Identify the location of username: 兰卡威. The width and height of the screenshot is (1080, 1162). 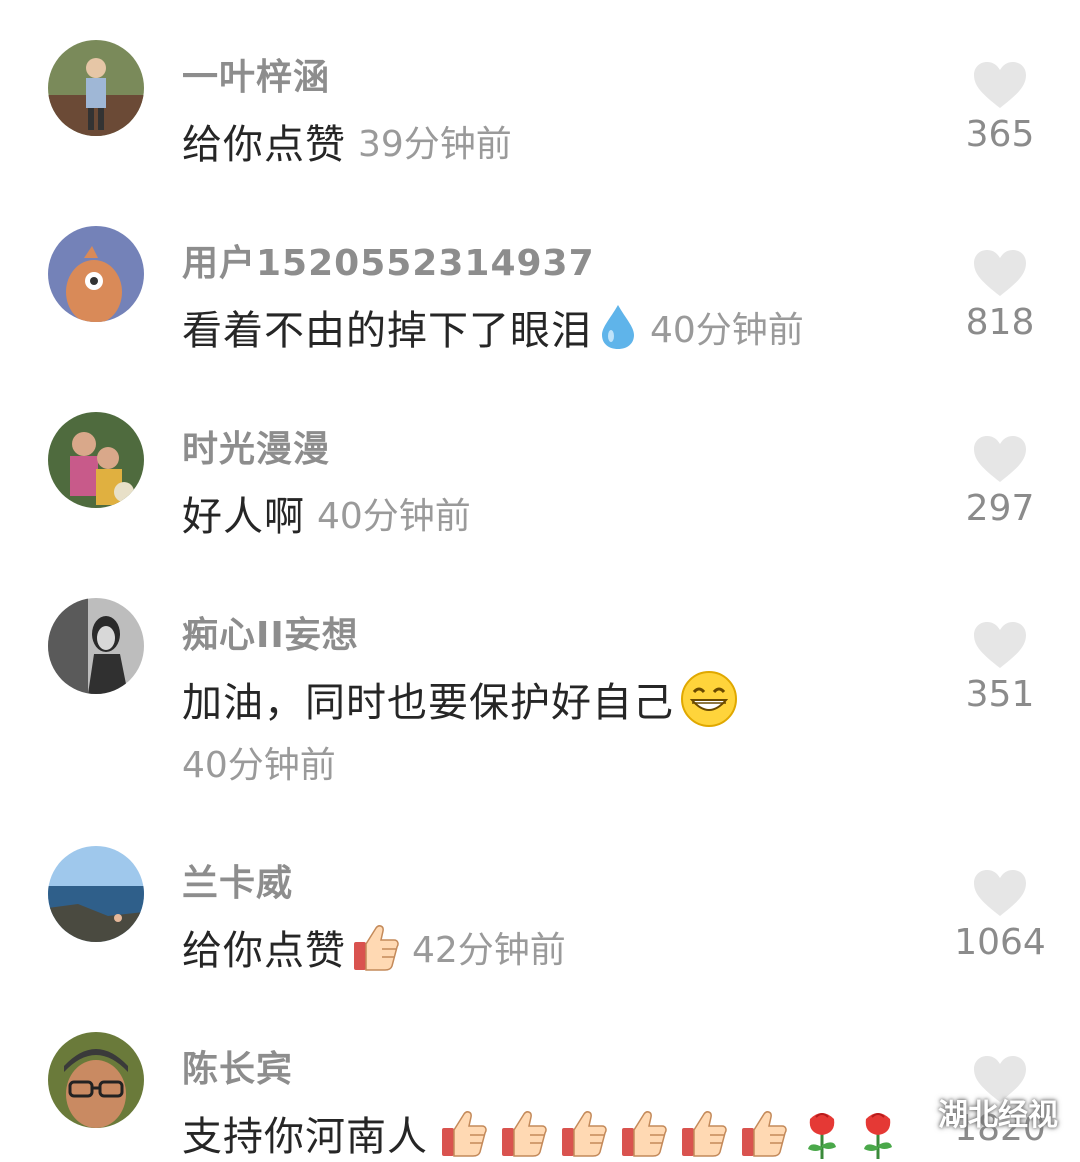
(237, 880).